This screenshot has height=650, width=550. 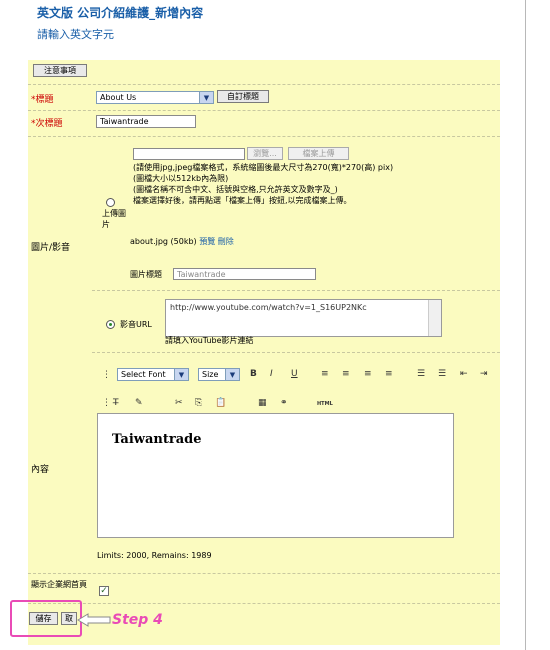 I want to click on video-url-label: 影音URL, so click(x=136, y=324).